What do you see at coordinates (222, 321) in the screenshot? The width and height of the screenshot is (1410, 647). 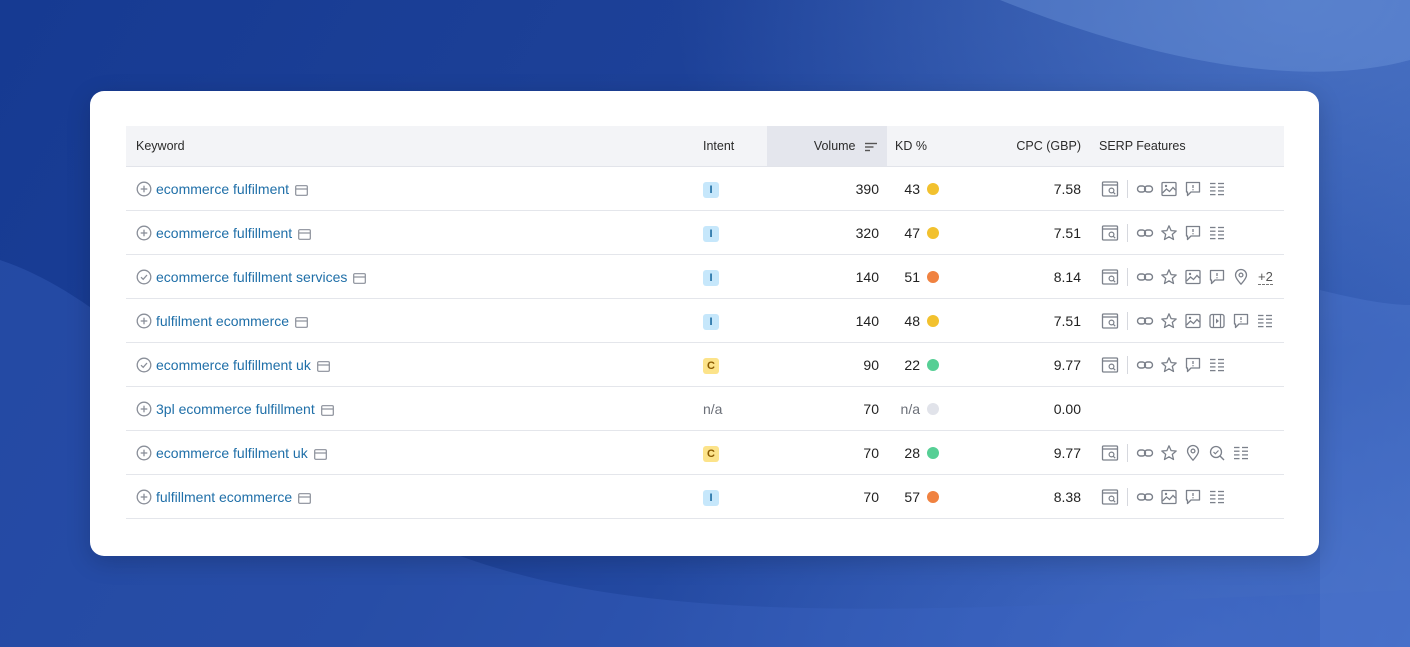 I see `keyword-link: fulfilment ecommerce` at bounding box center [222, 321].